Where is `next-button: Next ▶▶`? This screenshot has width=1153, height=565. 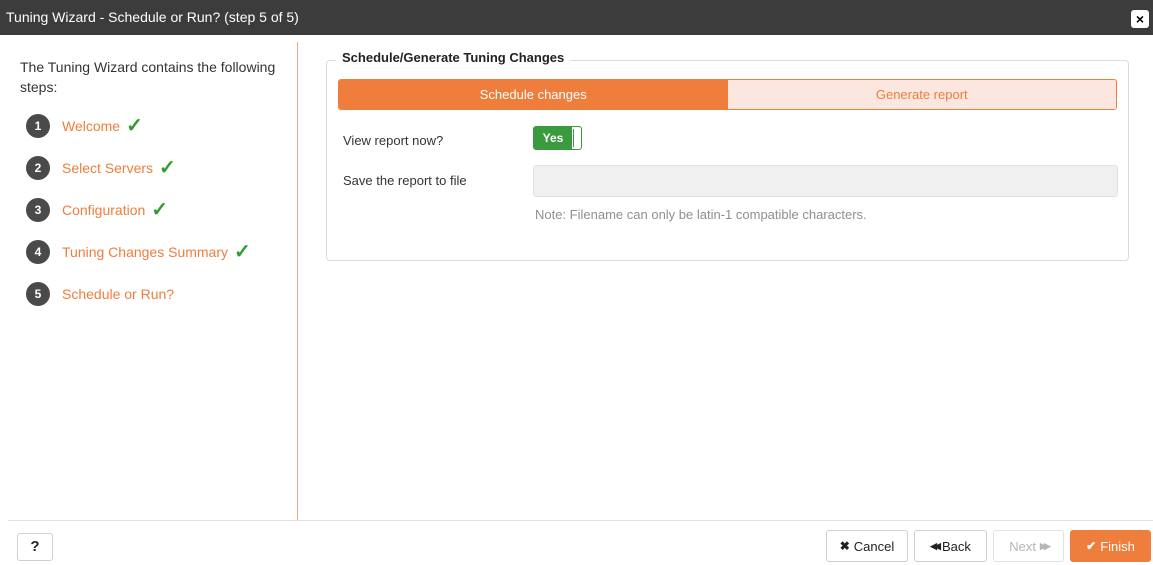 next-button: Next ▶▶ is located at coordinates (1028, 546).